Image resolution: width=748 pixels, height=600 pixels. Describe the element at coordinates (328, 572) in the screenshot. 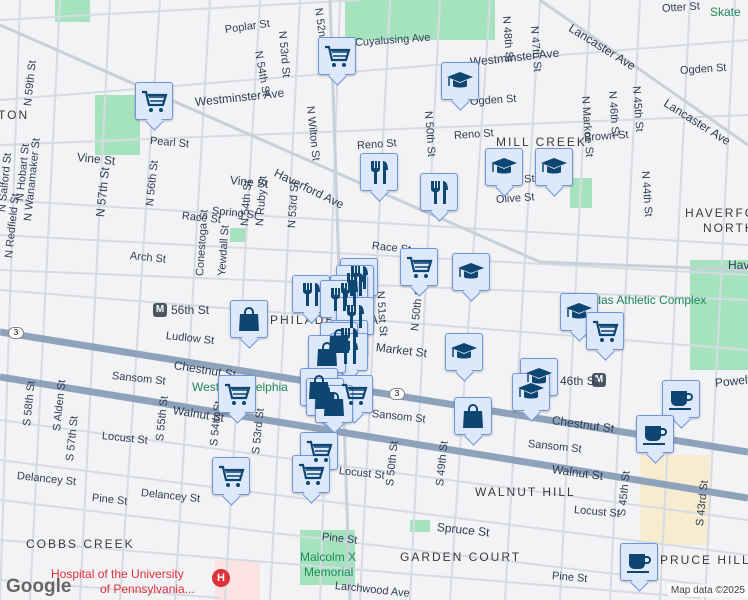

I see `place-label: Memorial` at that location.